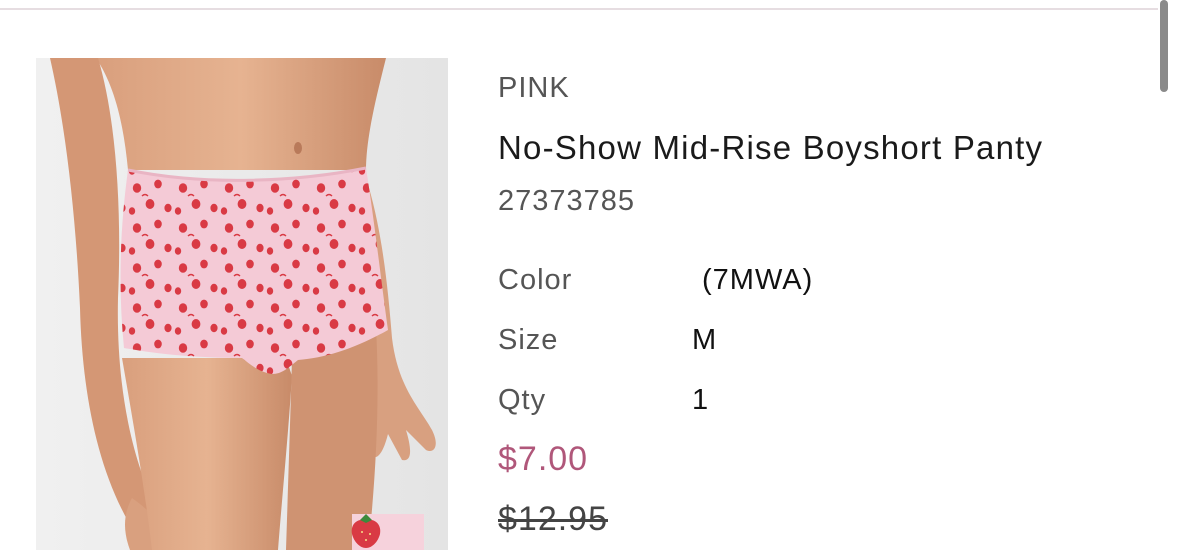 This screenshot has width=1179, height=550. I want to click on size-label: Size, so click(528, 340).